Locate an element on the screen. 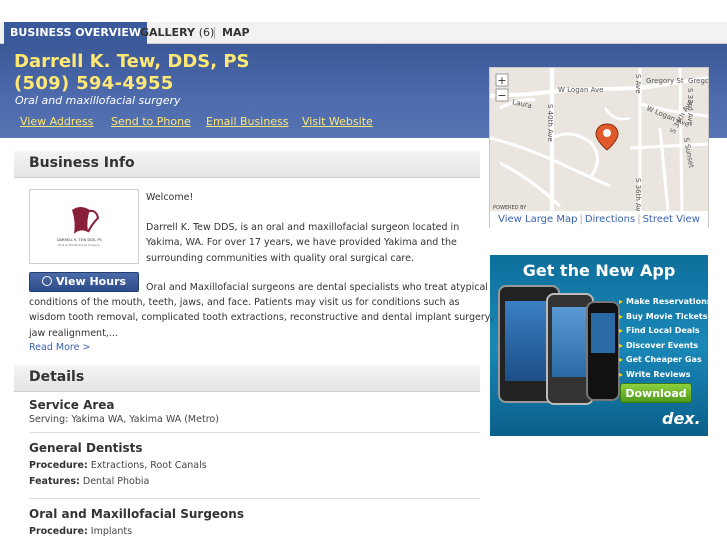 The image size is (727, 545). field-value: Implants is located at coordinates (111, 531).